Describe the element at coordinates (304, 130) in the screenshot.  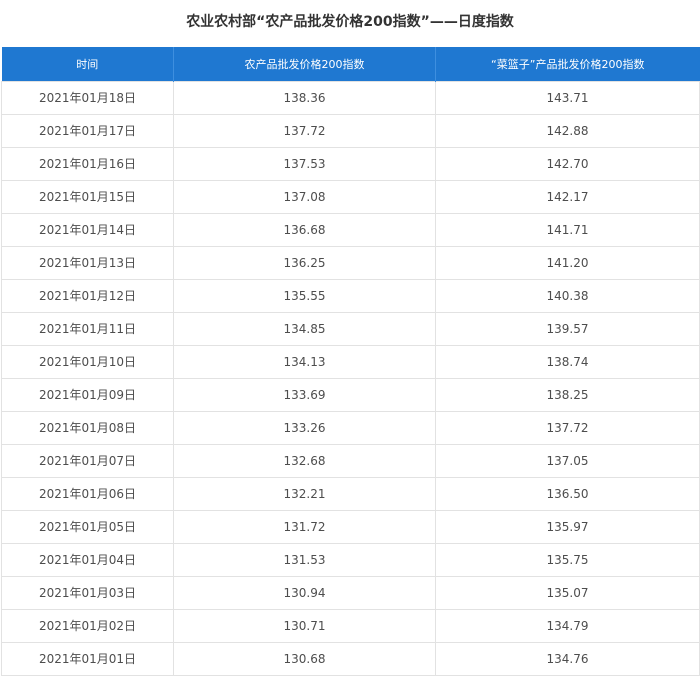
I see `cell-index200: 137.72` at that location.